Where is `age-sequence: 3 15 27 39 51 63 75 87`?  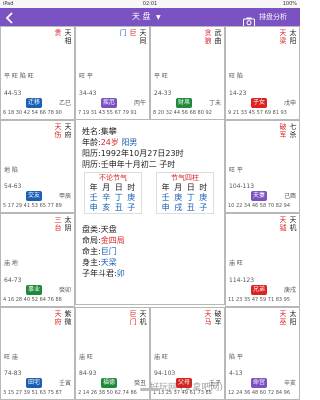 age-sequence: 3 15 27 39 51 63 75 87 is located at coordinates (32, 393).